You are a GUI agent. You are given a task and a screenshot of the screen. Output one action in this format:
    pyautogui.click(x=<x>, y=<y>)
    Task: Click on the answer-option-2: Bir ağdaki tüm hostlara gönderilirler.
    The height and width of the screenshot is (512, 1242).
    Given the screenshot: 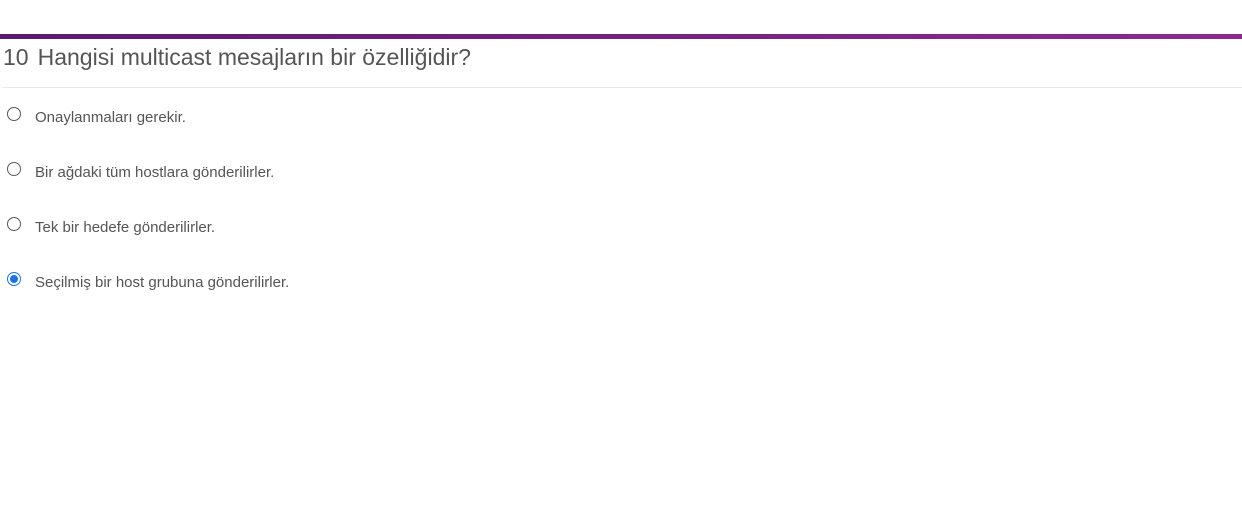 What is the action you would take?
    pyautogui.click(x=300, y=170)
    